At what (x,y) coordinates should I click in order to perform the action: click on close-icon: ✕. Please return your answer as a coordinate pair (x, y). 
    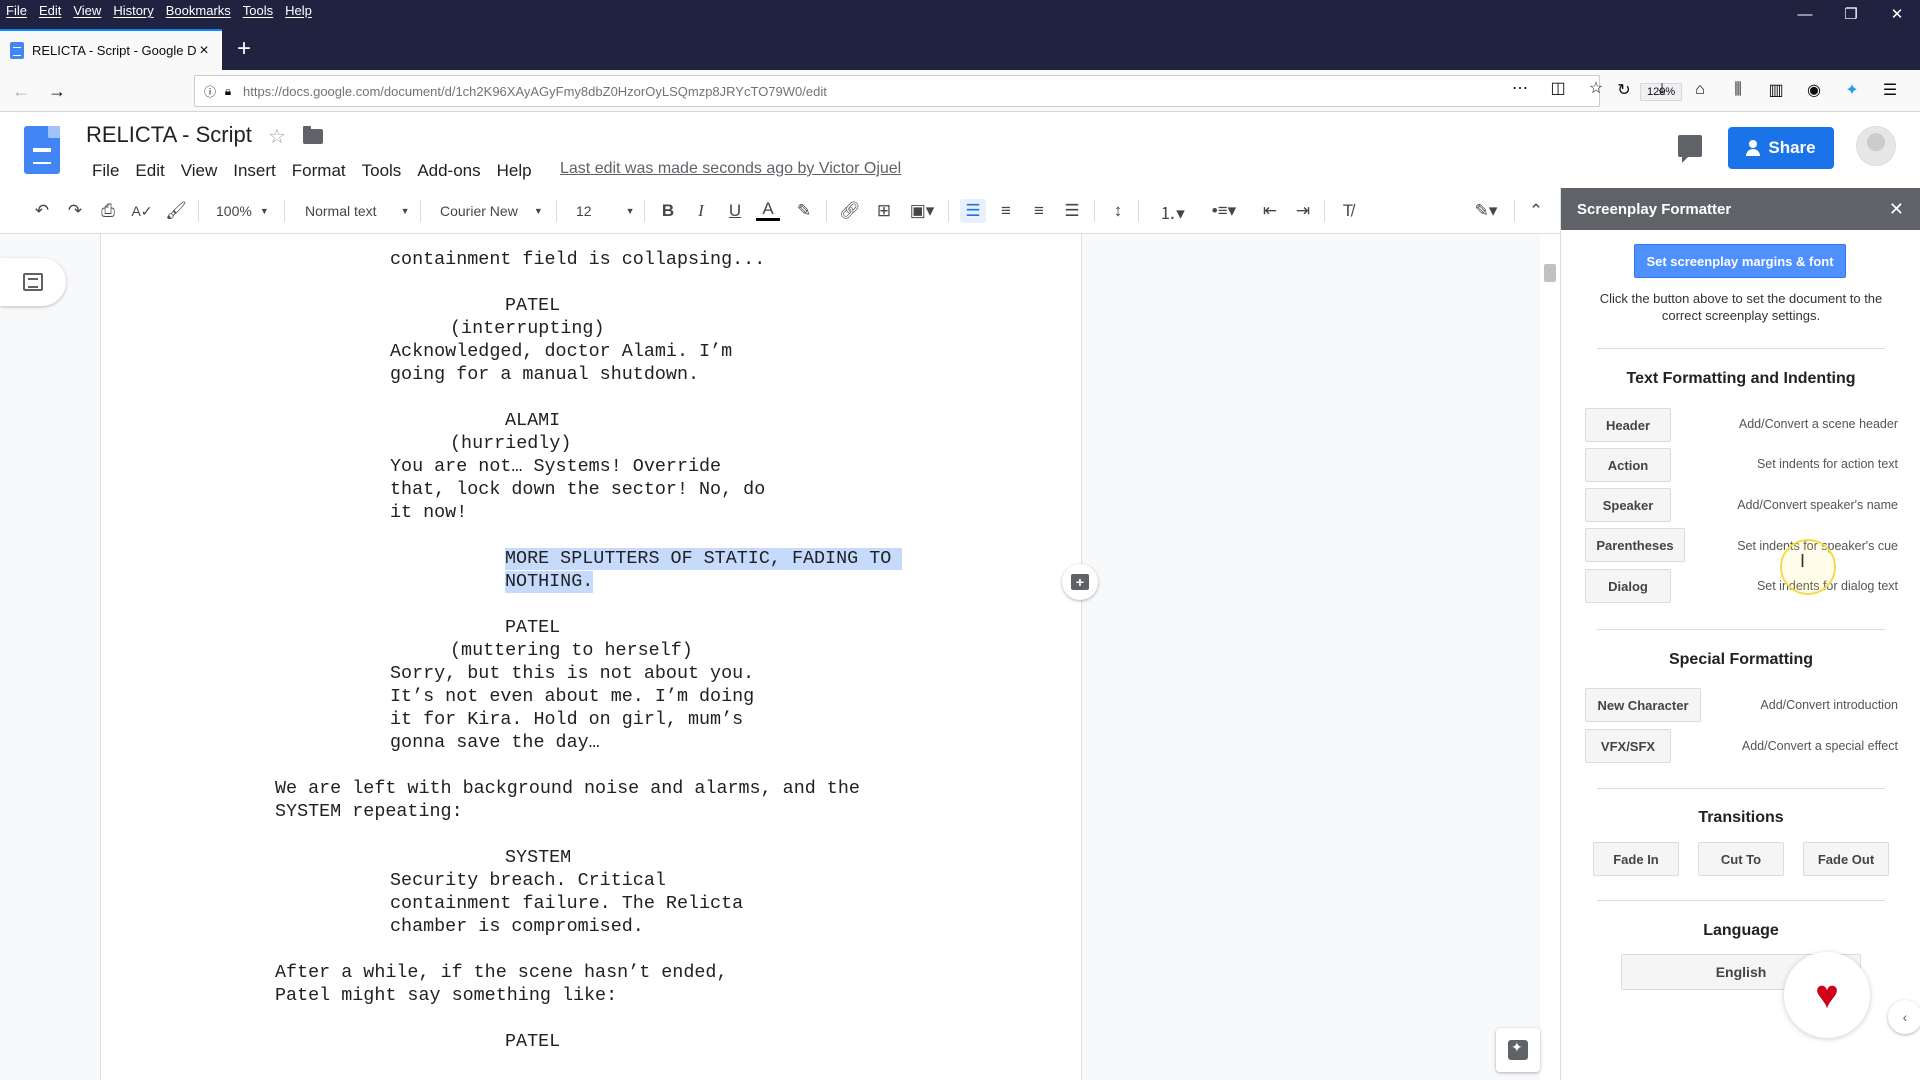
    Looking at the image, I should click on (1896, 209).